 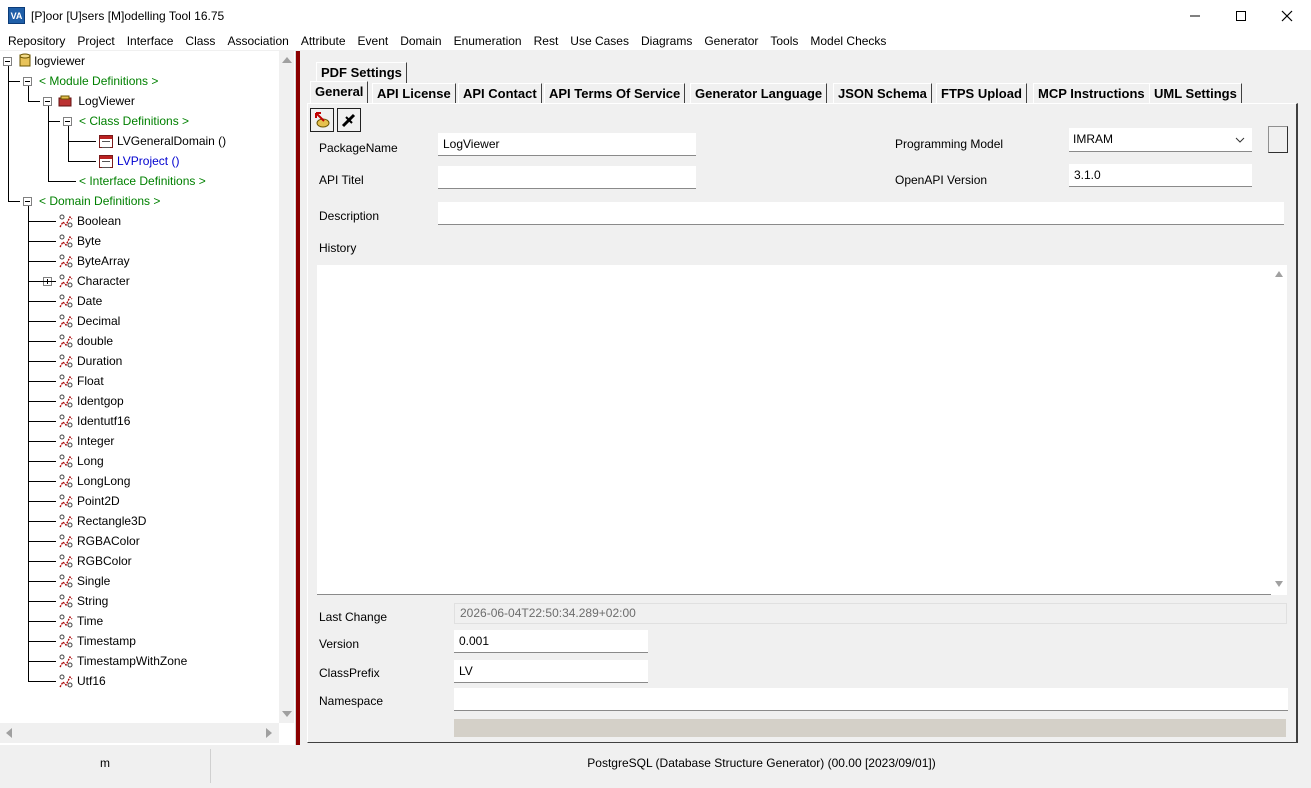 I want to click on menu-domain: Domain, so click(x=420, y=41).